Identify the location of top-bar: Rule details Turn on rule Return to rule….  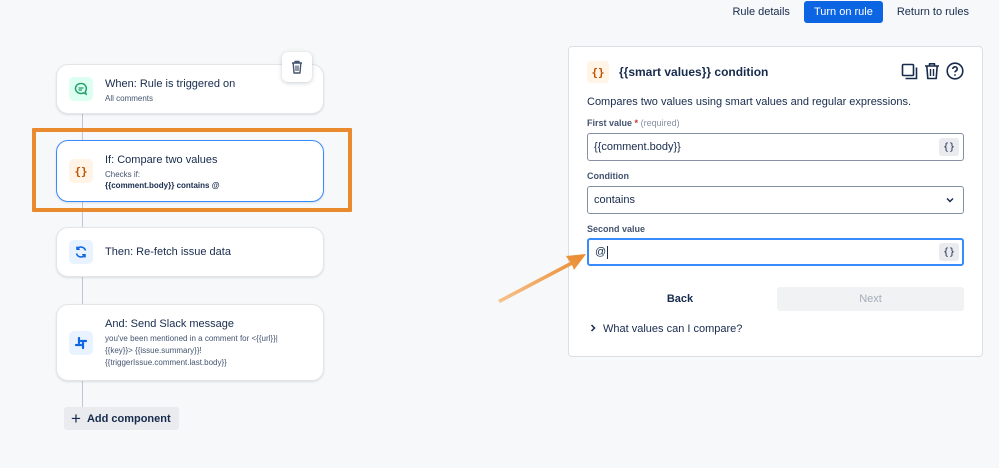
(861, 12).